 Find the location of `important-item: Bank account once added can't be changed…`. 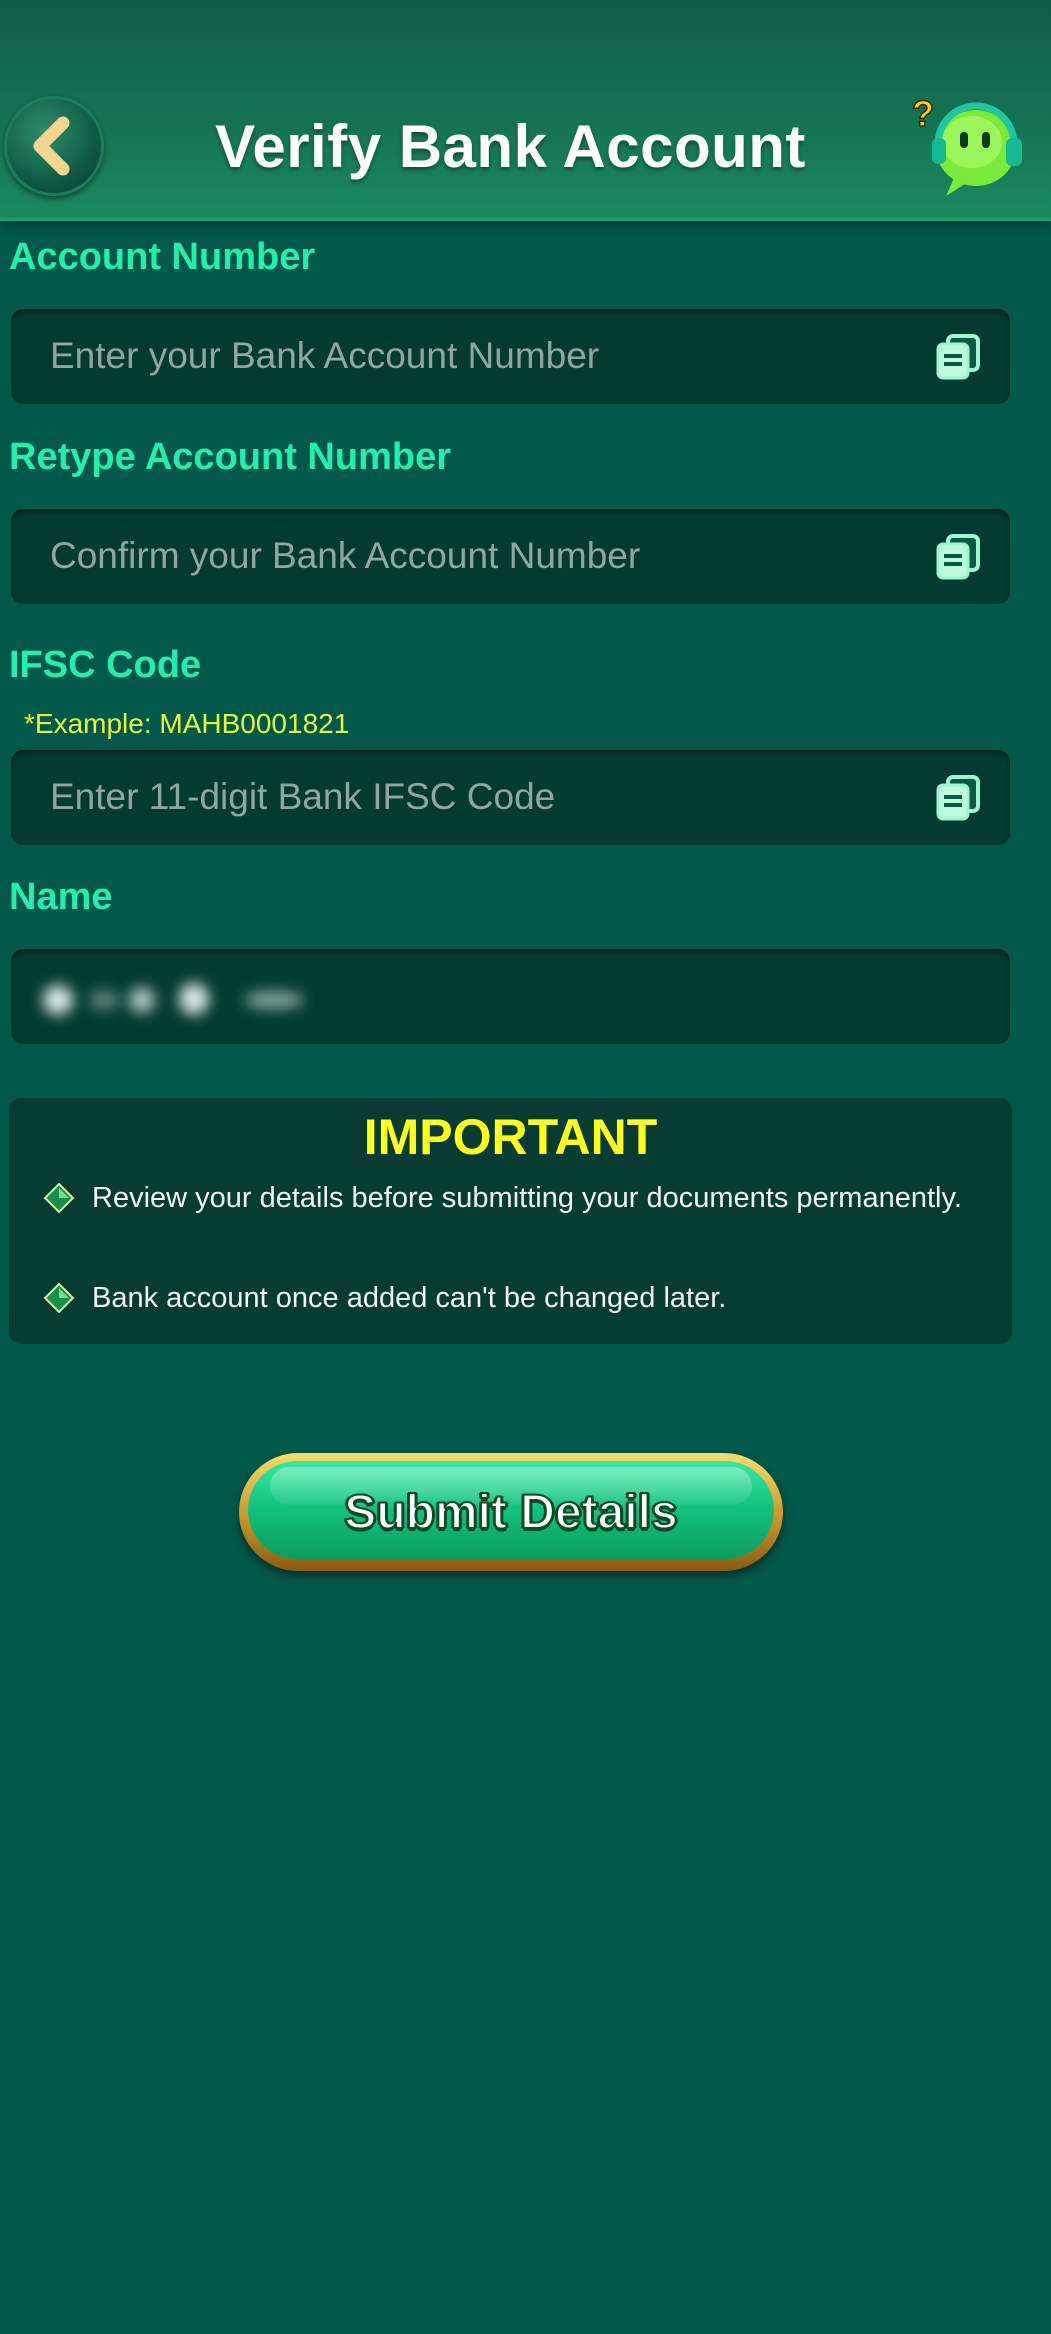

important-item: Bank account once added can't be changed… is located at coordinates (409, 1298).